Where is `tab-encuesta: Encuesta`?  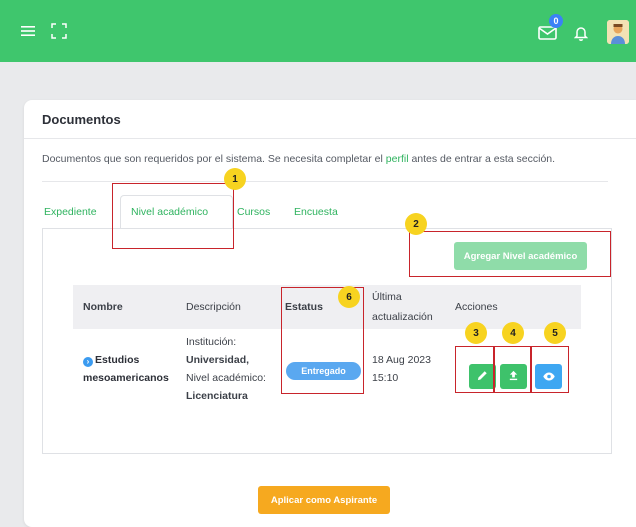
tab-encuesta: Encuesta is located at coordinates (316, 212).